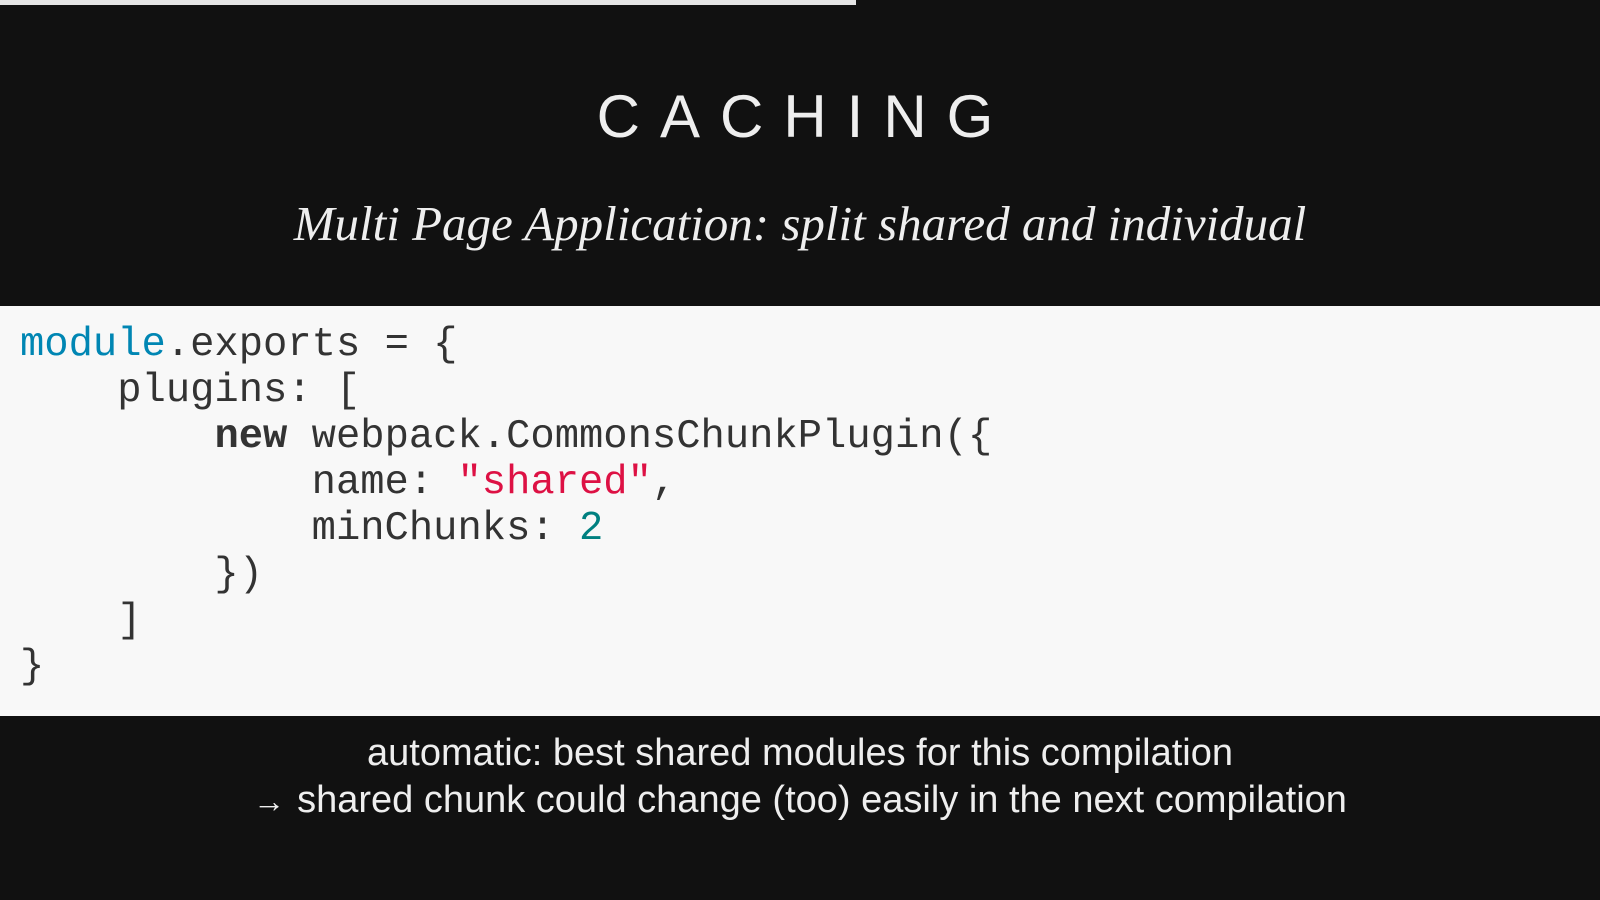 This screenshot has width=1600, height=900. I want to click on code-line: new webpack.CommonsChunkPlugin({, so click(506, 437).